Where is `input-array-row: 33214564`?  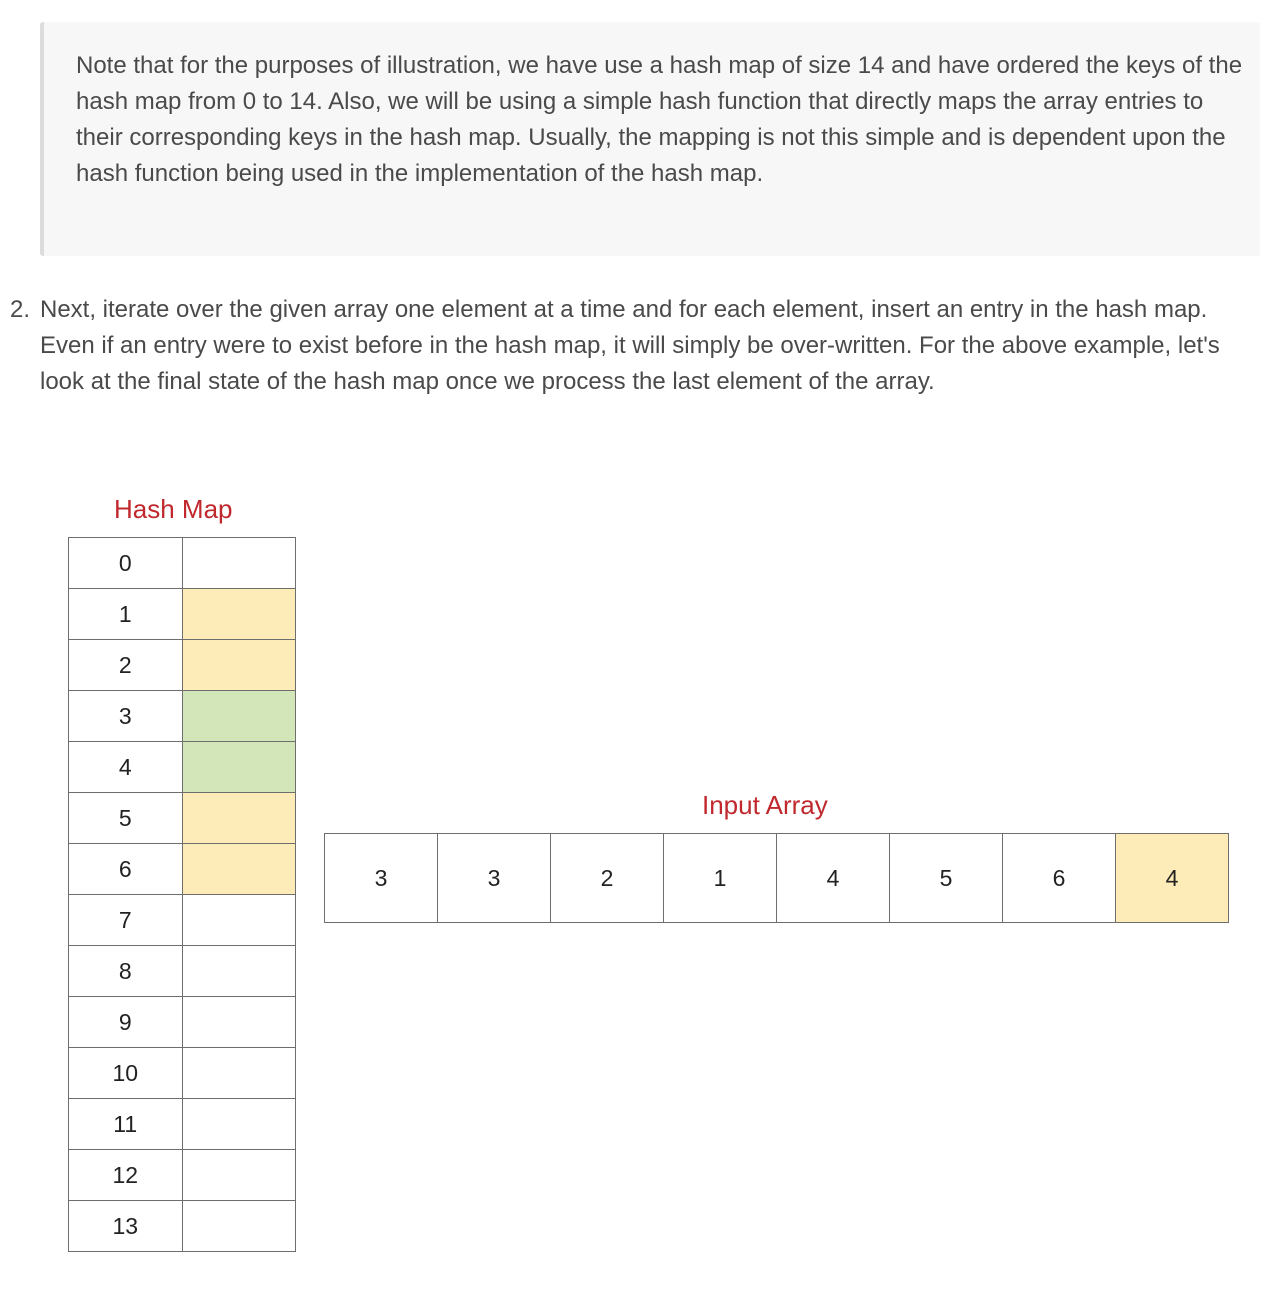
input-array-row: 33214564 is located at coordinates (776, 878).